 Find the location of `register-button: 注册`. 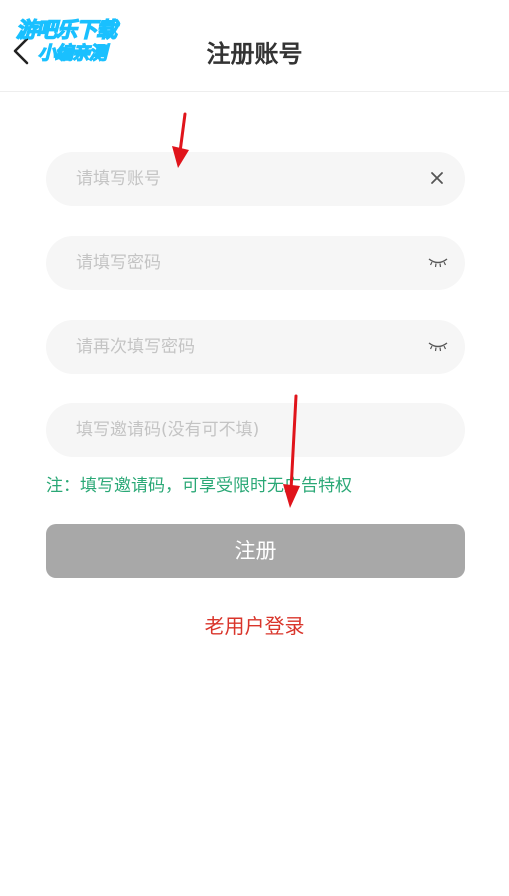

register-button: 注册 is located at coordinates (255, 551).